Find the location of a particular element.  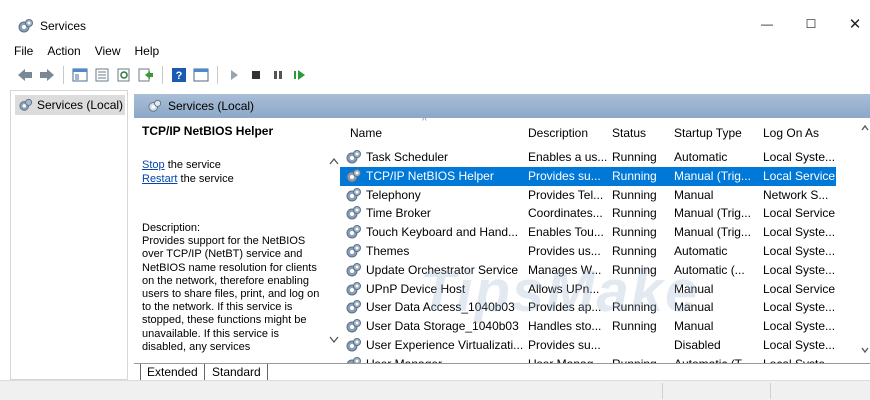

tab-standard: Standard is located at coordinates (237, 372).